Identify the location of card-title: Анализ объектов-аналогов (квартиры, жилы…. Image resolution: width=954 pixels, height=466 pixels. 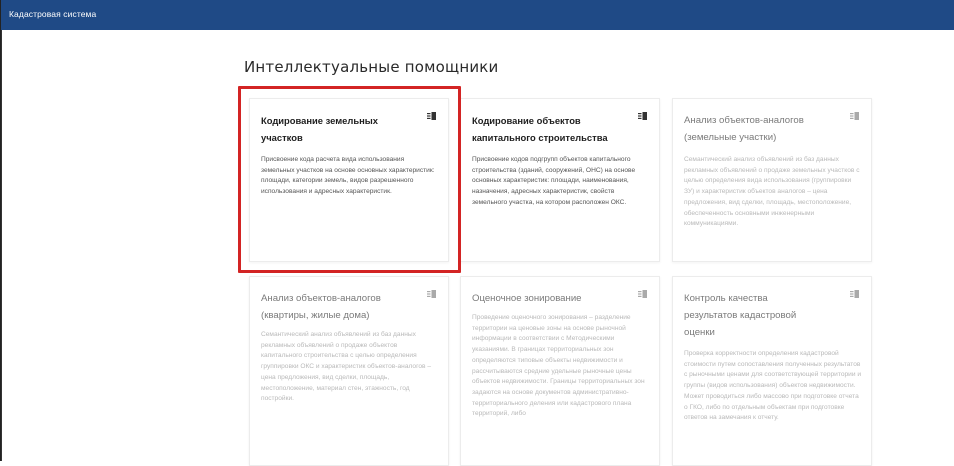
(321, 307).